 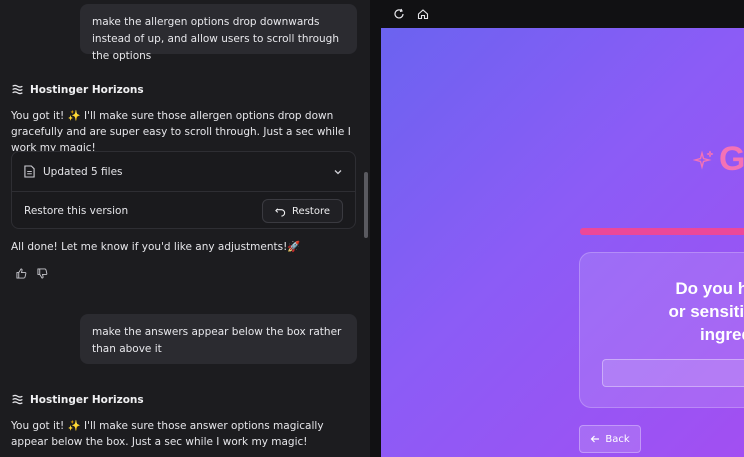 I want to click on restore-button-label: Restore, so click(x=311, y=211).